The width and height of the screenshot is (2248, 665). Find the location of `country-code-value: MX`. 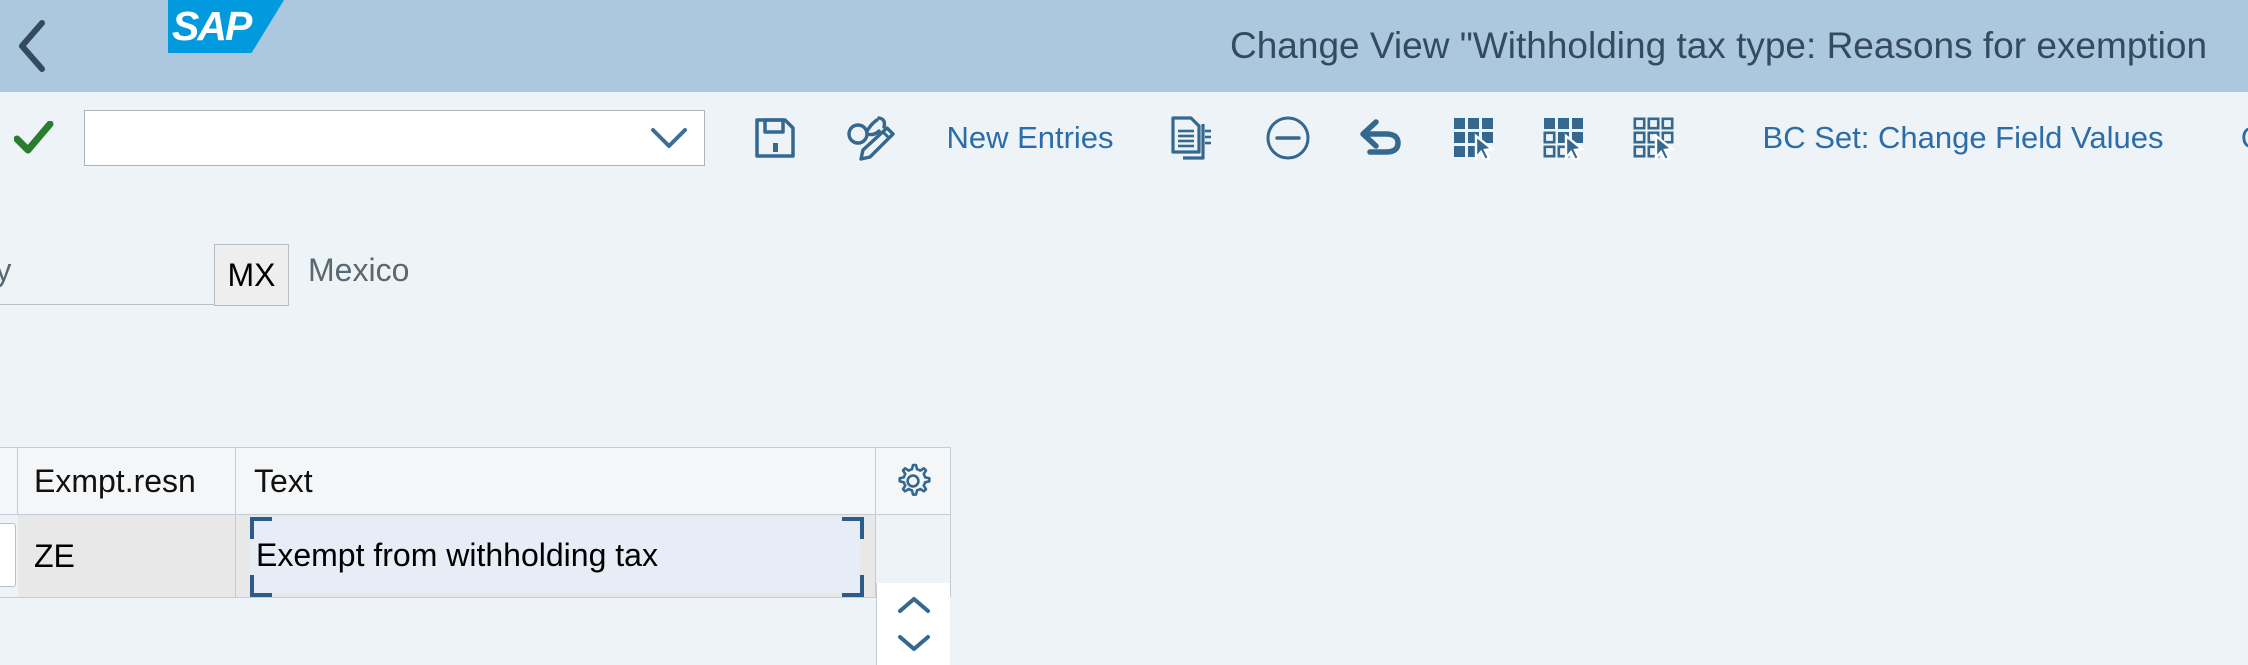

country-code-value: MX is located at coordinates (251, 274).